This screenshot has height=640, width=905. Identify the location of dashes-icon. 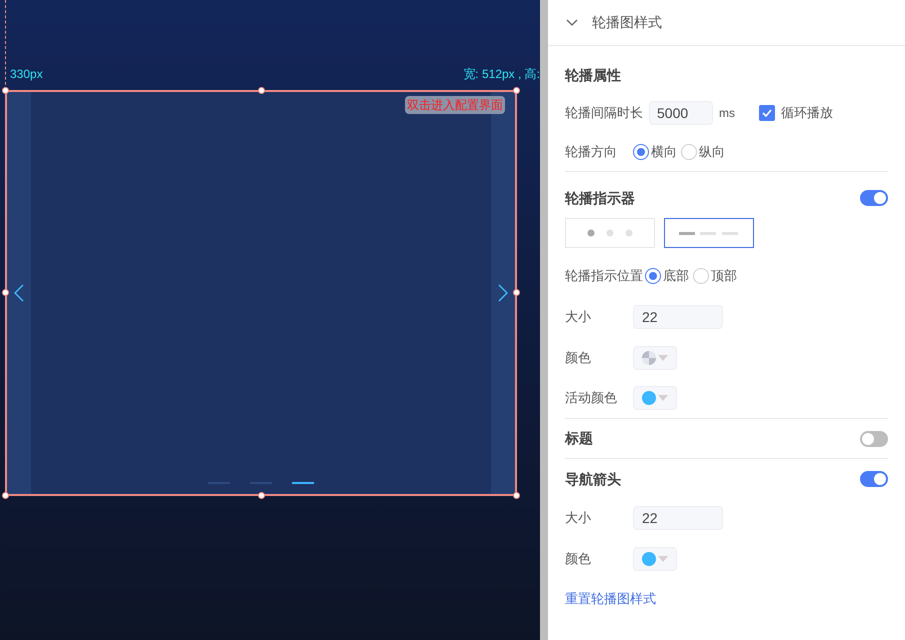
(709, 233).